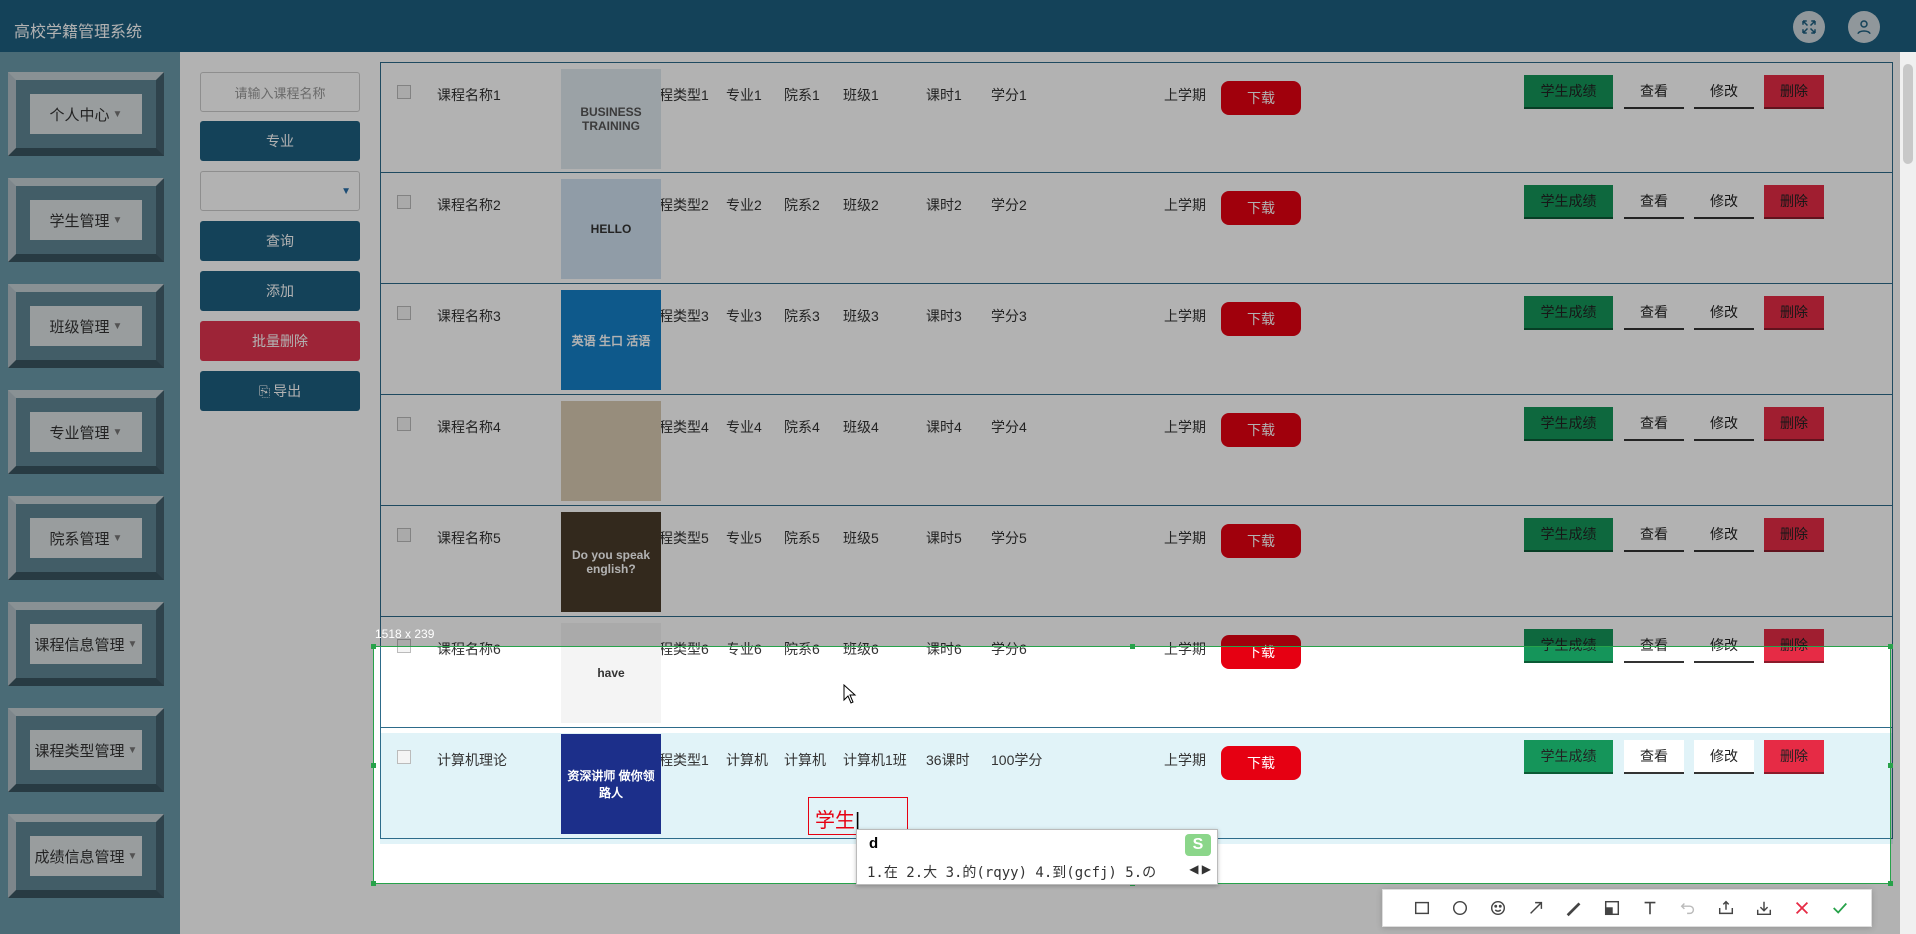 The height and width of the screenshot is (934, 1916). What do you see at coordinates (1908, 114) in the screenshot?
I see `scroll-thumb` at bounding box center [1908, 114].